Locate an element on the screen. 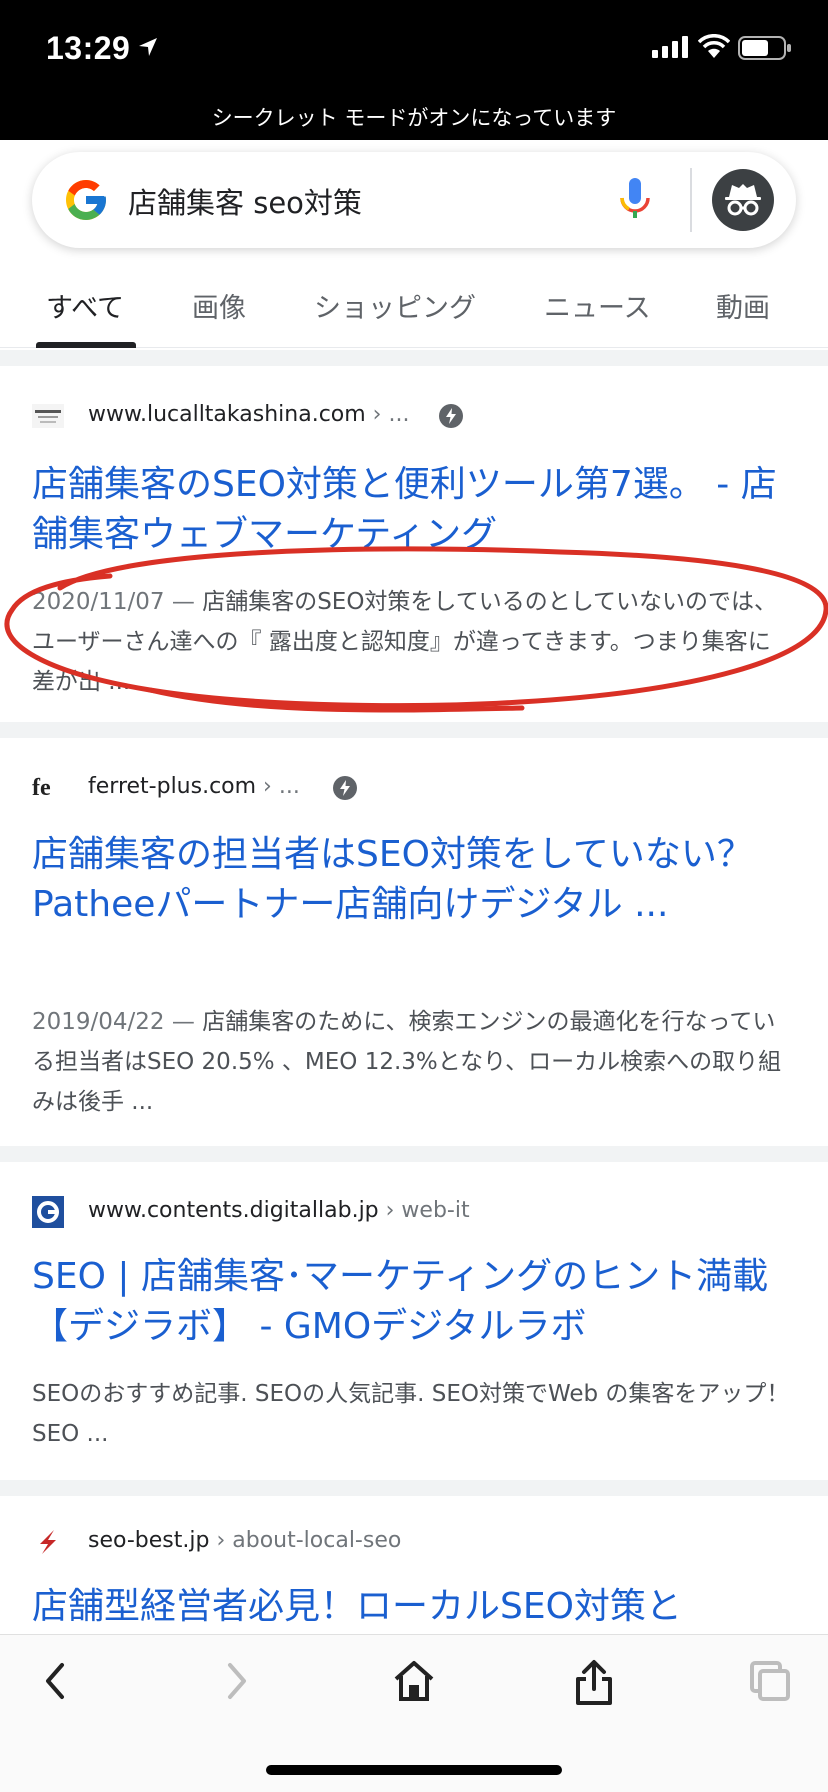 This screenshot has width=828, height=1792. result-url: www.contents.digitallab.jp › web-it is located at coordinates (279, 1210).